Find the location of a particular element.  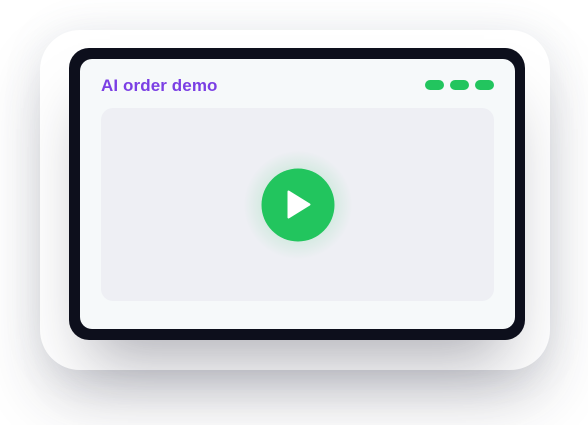

play-icon is located at coordinates (299, 204).